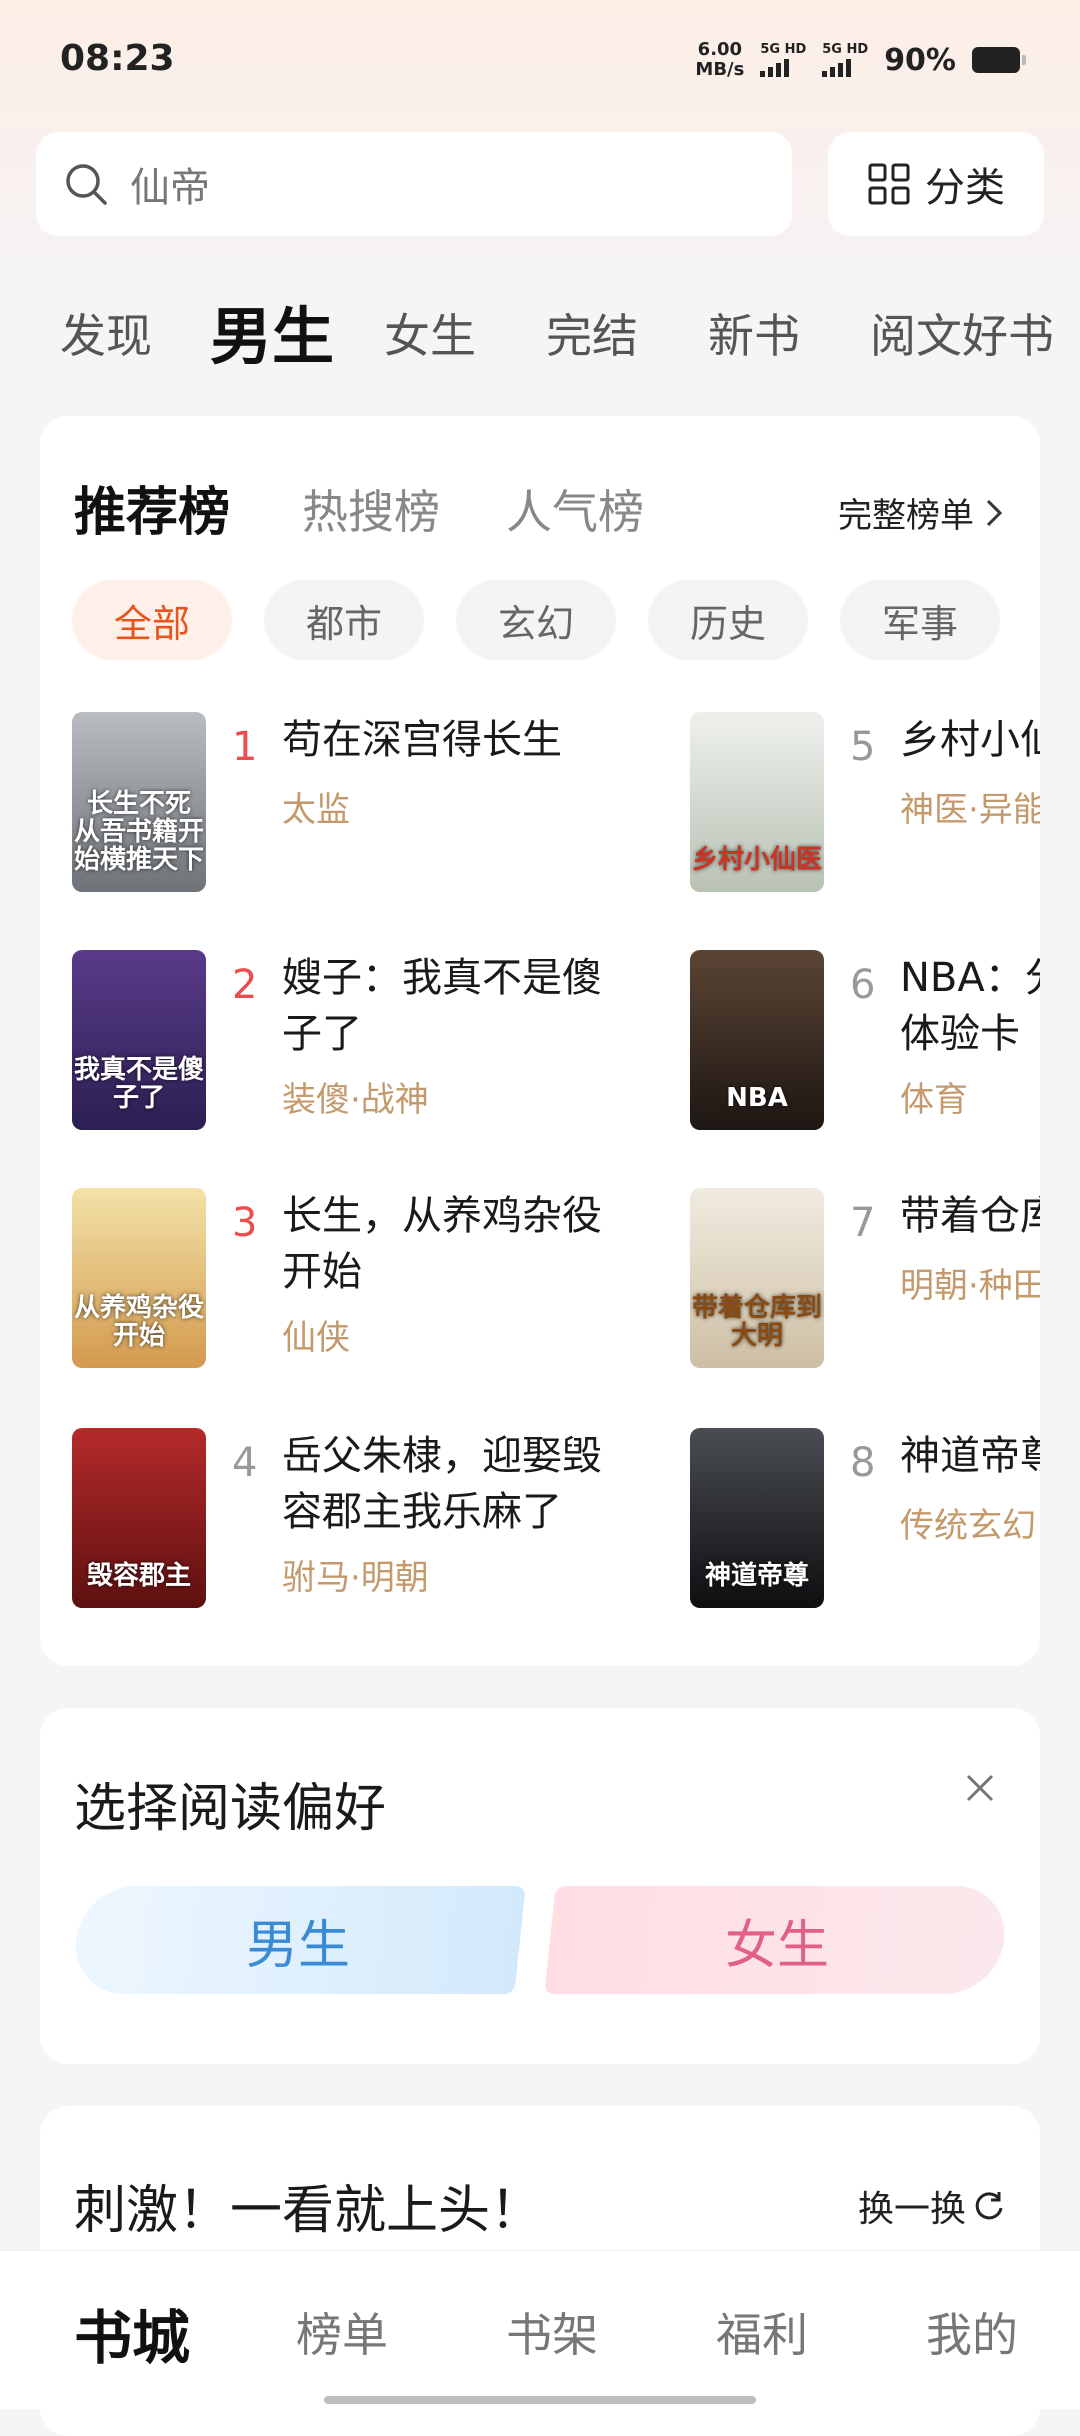 This screenshot has height=2436, width=1080. I want to click on signal-sim2: 5G HD, so click(845, 60).